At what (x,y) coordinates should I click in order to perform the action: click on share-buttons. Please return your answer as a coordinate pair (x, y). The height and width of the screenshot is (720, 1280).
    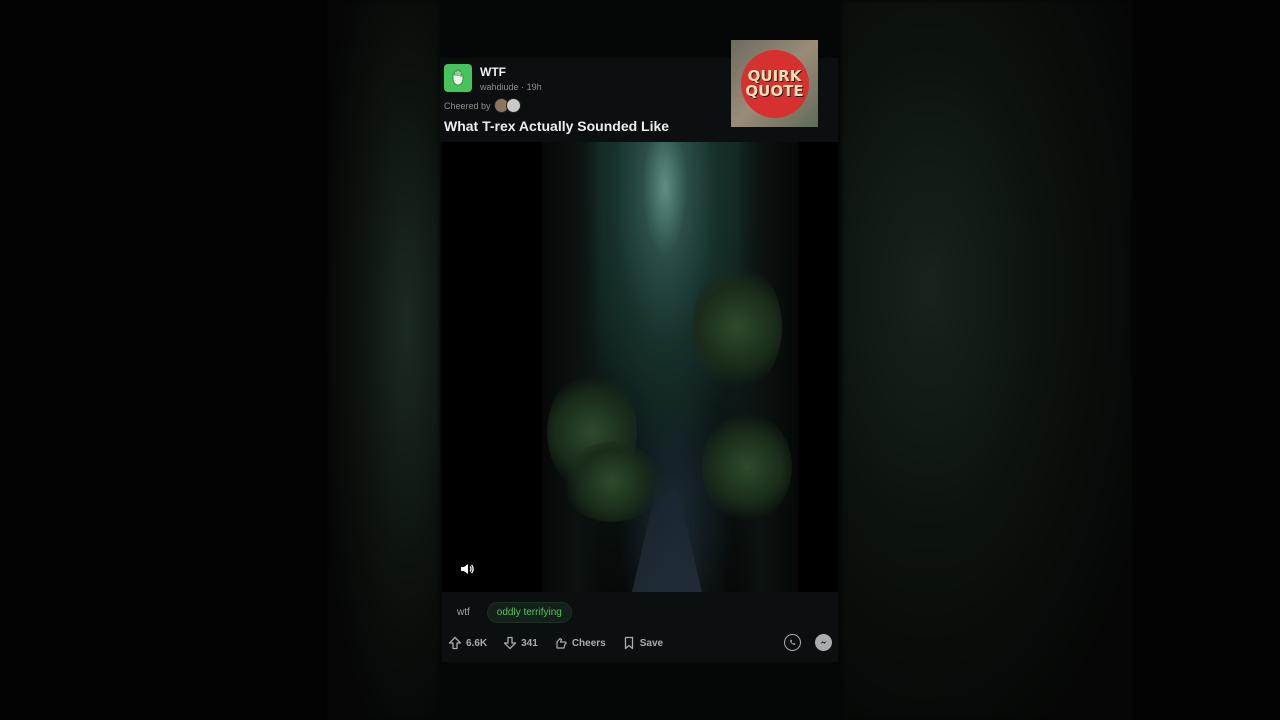
    Looking at the image, I should click on (808, 642).